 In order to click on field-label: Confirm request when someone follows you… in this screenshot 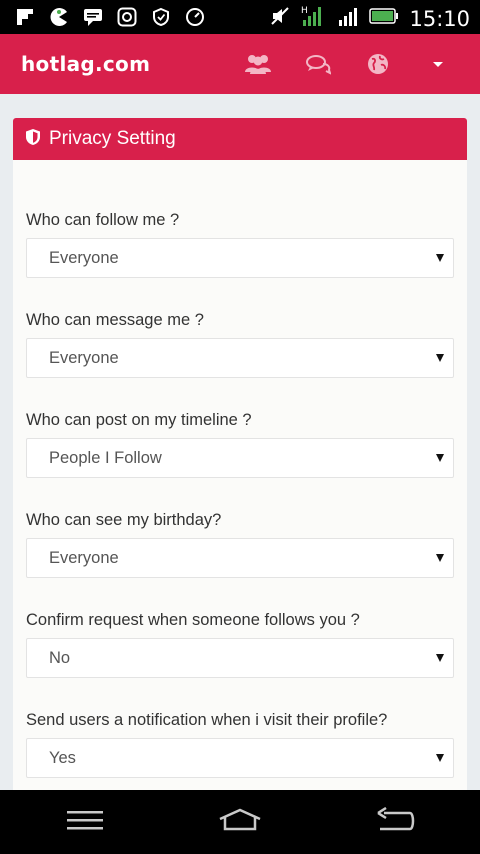, I will do `click(193, 620)`.